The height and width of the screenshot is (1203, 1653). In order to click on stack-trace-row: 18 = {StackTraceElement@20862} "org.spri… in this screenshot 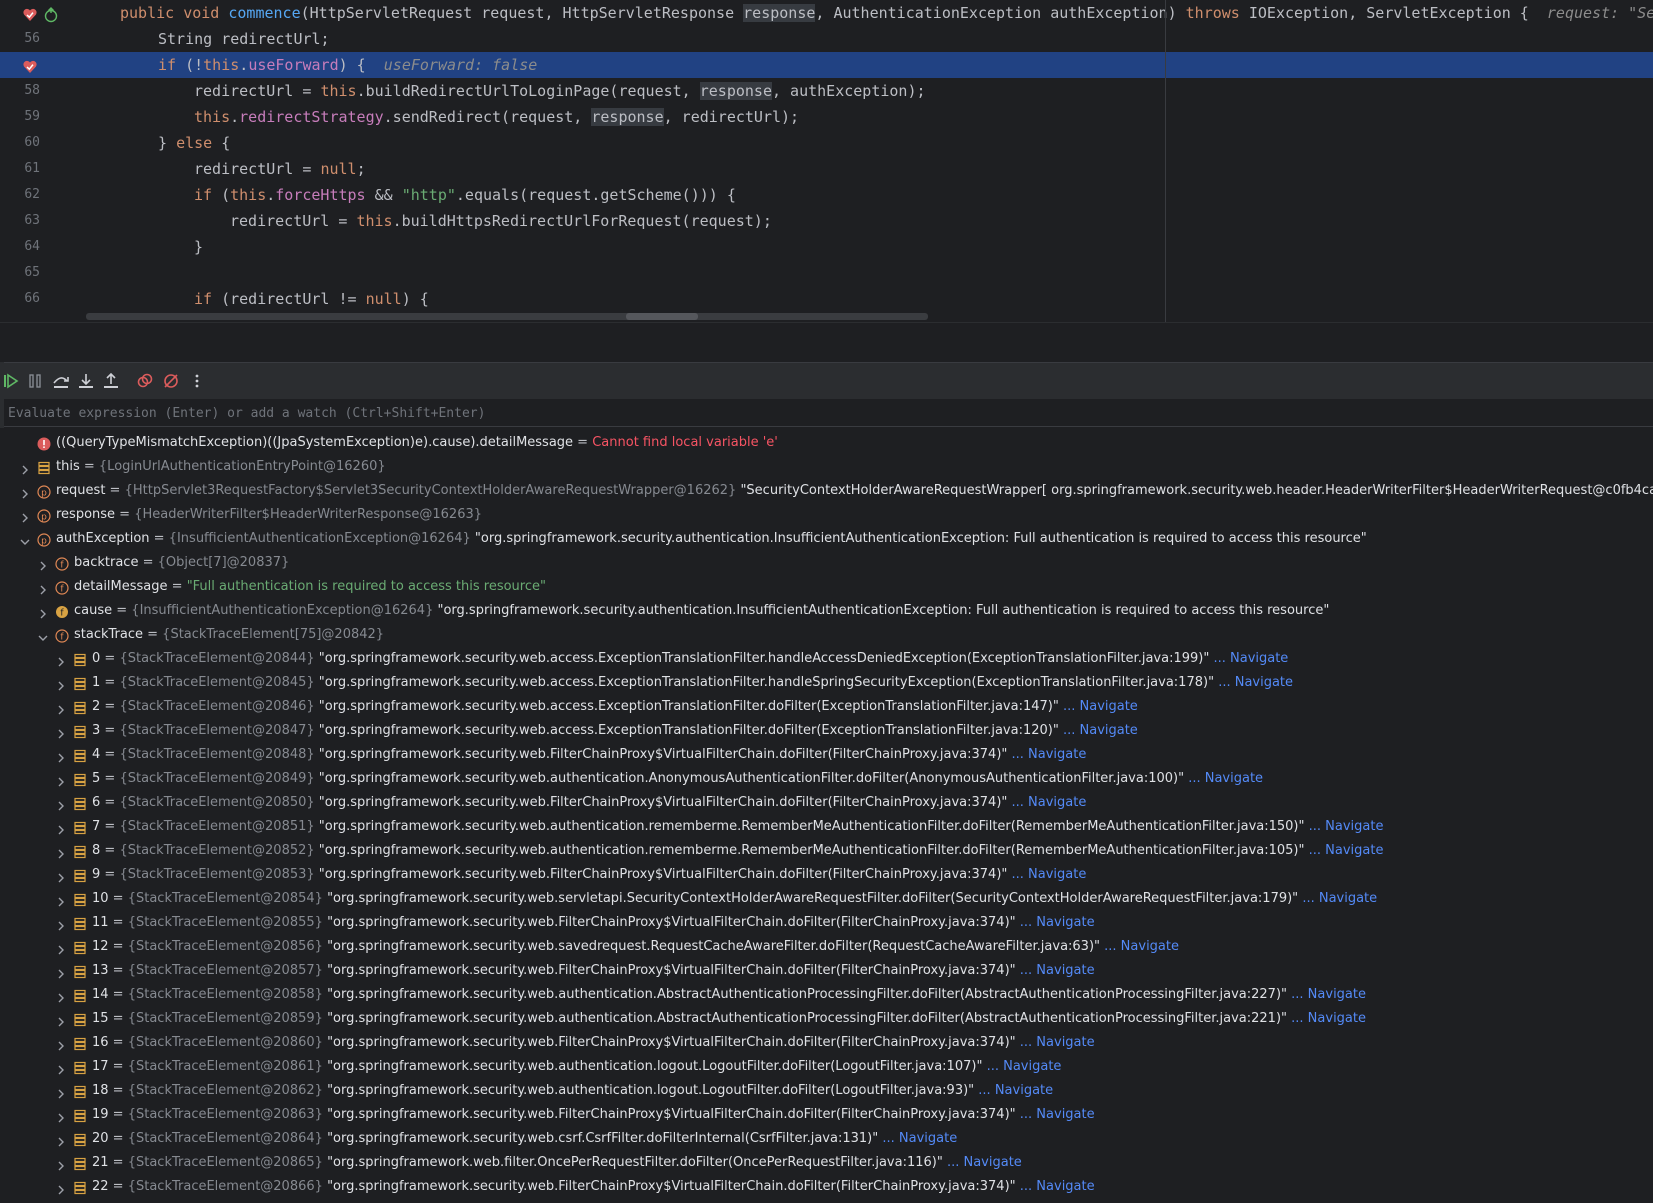, I will do `click(826, 1091)`.